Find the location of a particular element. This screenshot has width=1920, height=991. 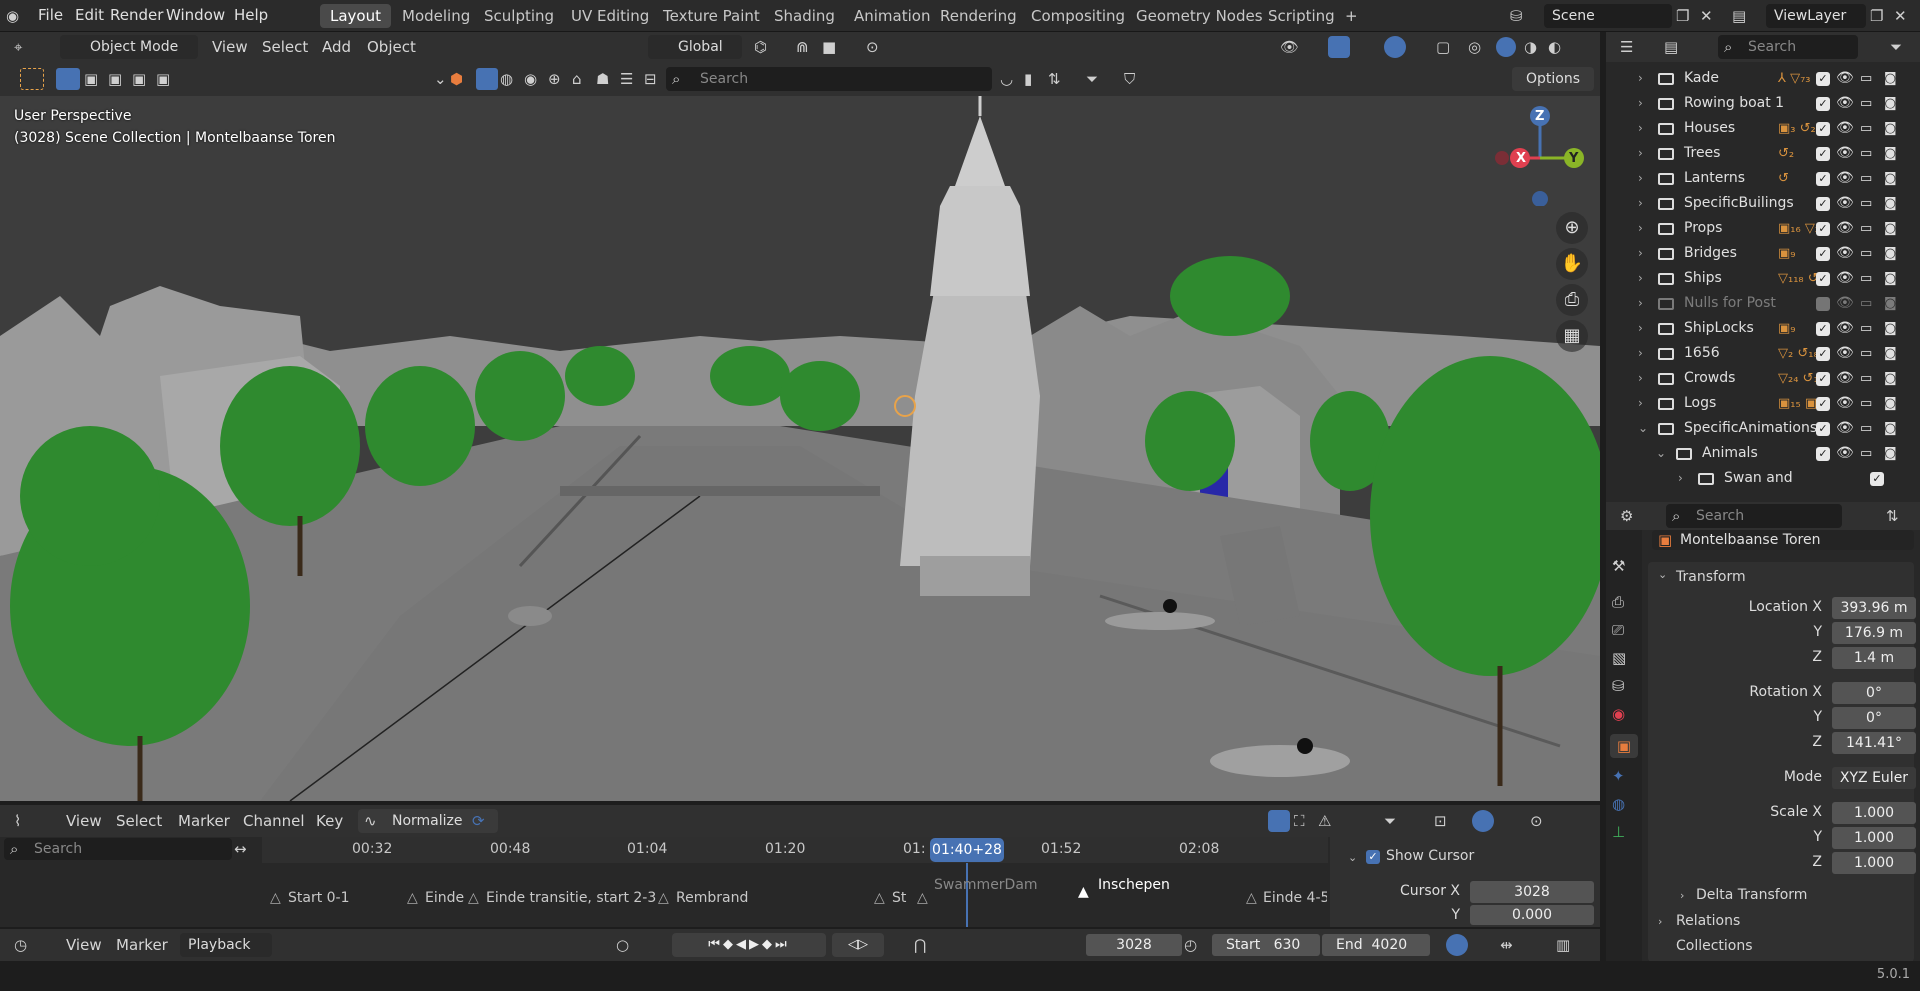

select-mode-extend-icon: ▣ is located at coordinates (91, 79).